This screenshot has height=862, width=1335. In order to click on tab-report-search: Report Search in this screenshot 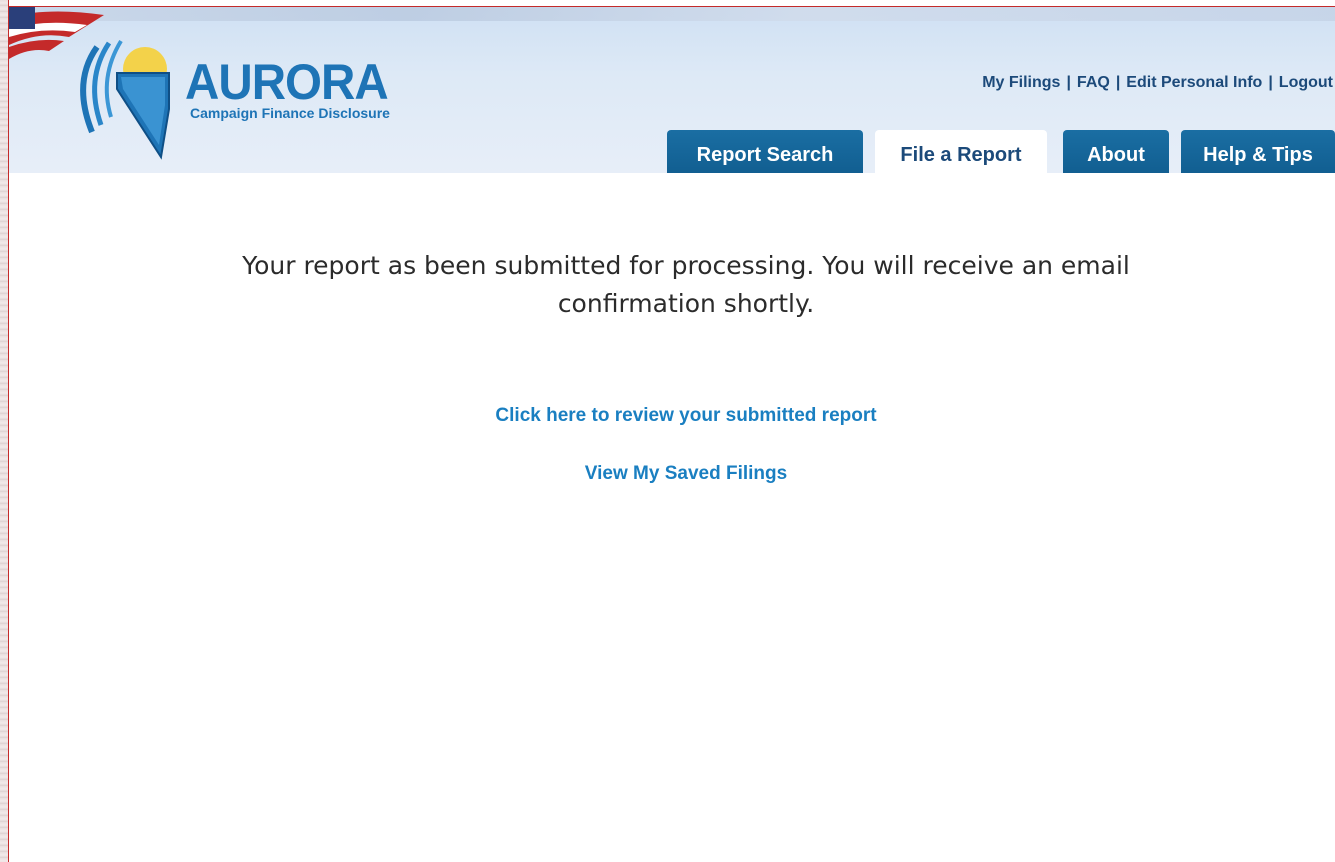, I will do `click(765, 151)`.